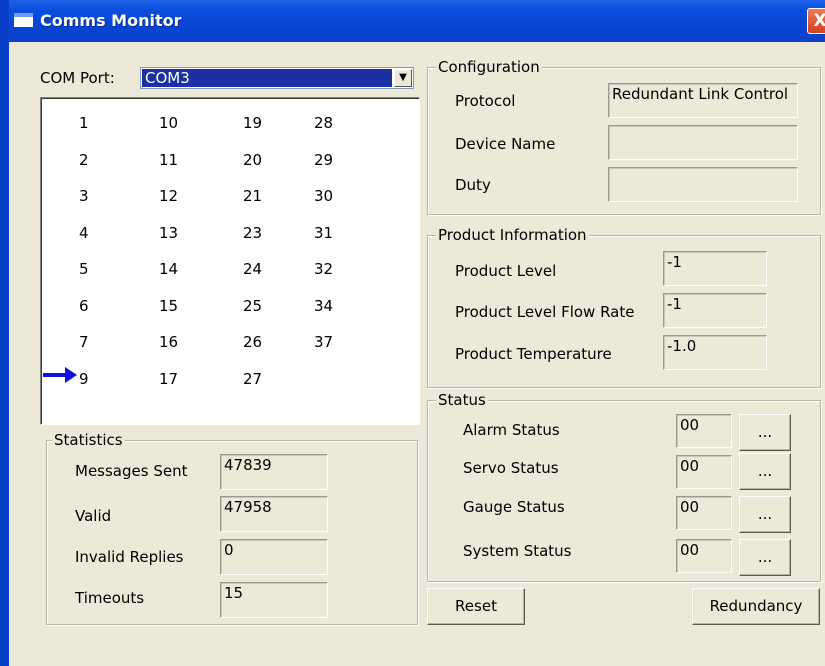 The image size is (825, 666). Describe the element at coordinates (476, 606) in the screenshot. I see `reset-button: Reset` at that location.